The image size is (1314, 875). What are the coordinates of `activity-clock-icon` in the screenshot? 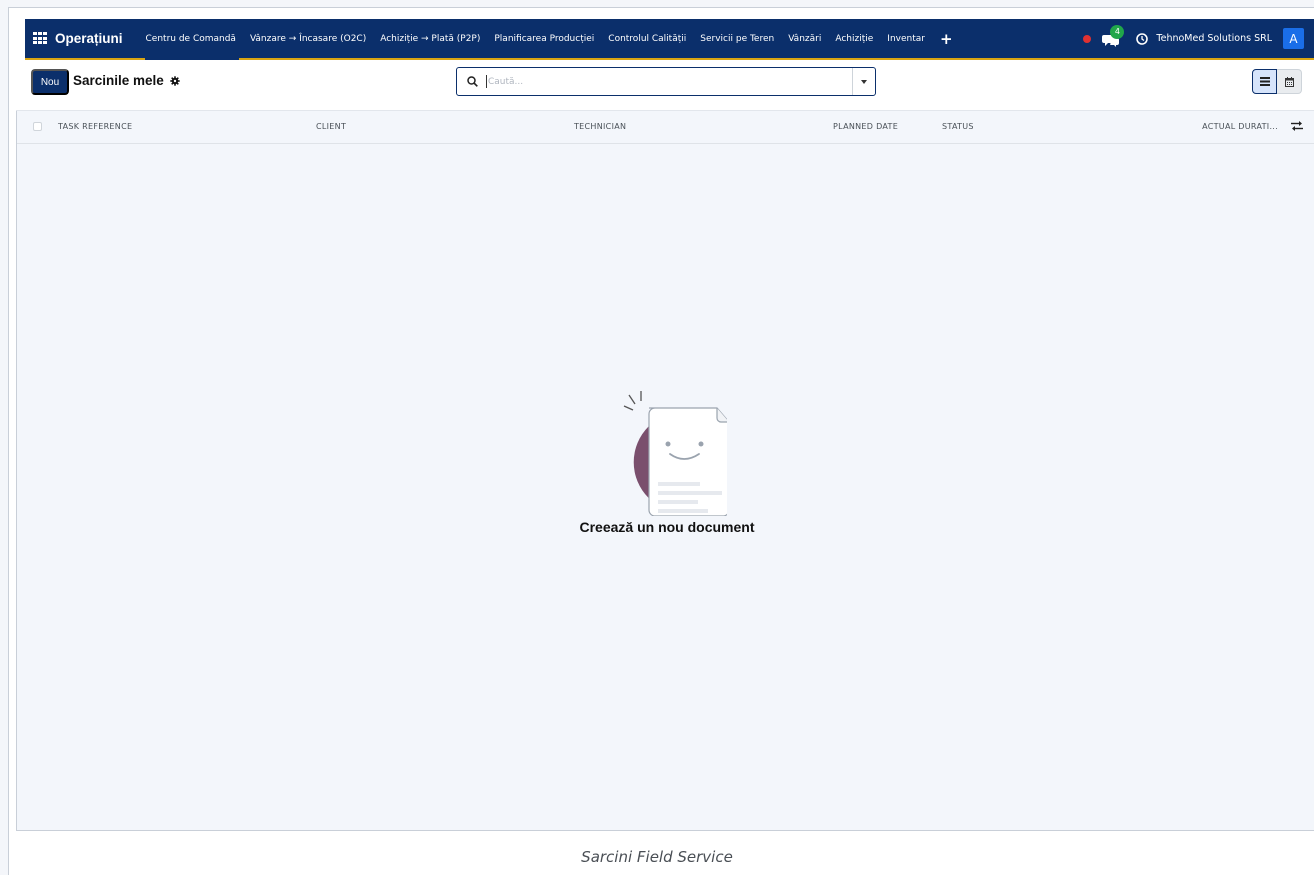 It's located at (1142, 38).